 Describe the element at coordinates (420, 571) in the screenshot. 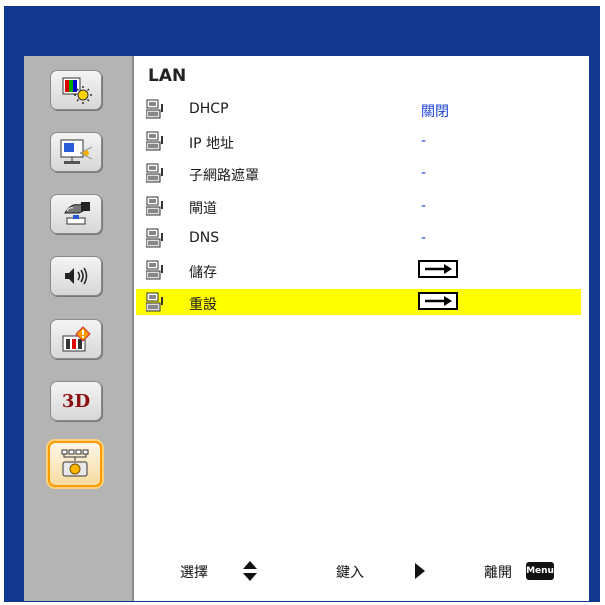

I see `right-arrow-icon` at that location.